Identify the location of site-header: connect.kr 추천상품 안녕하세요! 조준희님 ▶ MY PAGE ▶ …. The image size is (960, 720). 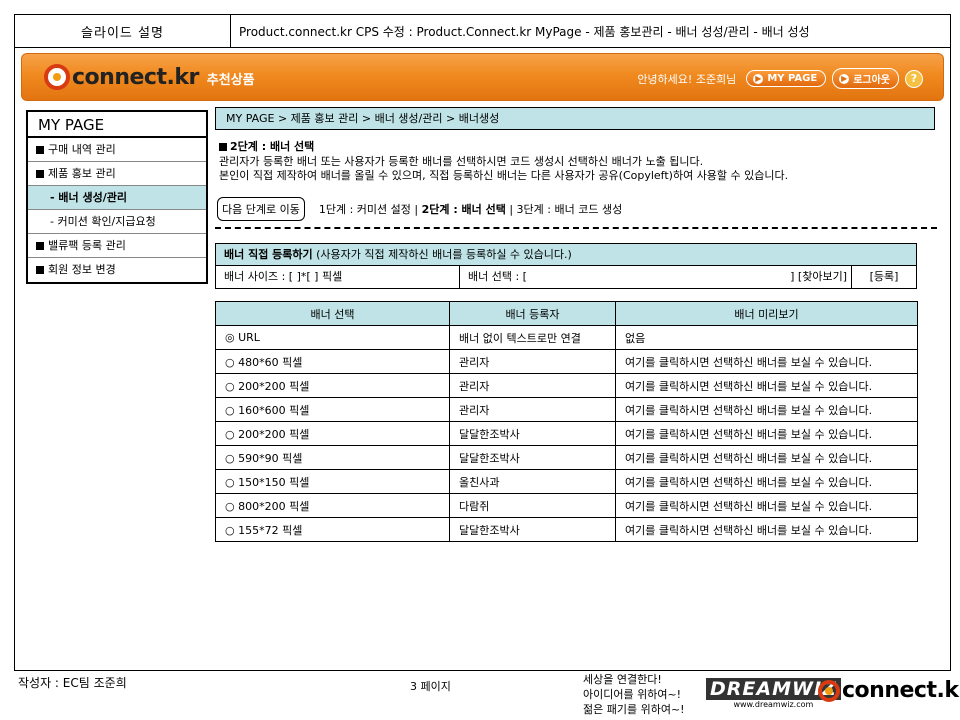
(482, 77).